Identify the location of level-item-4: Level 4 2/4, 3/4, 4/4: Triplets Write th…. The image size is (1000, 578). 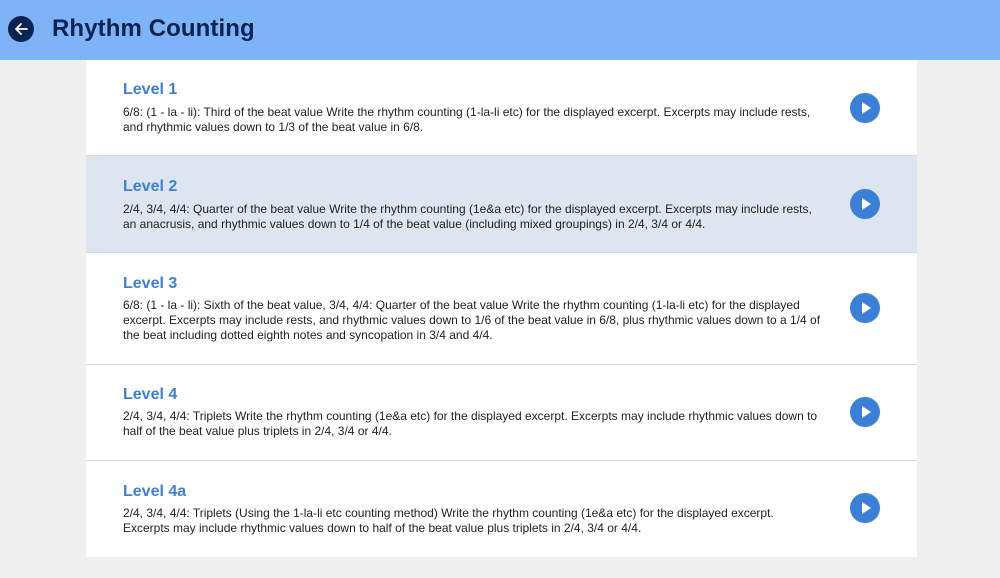
(501, 413).